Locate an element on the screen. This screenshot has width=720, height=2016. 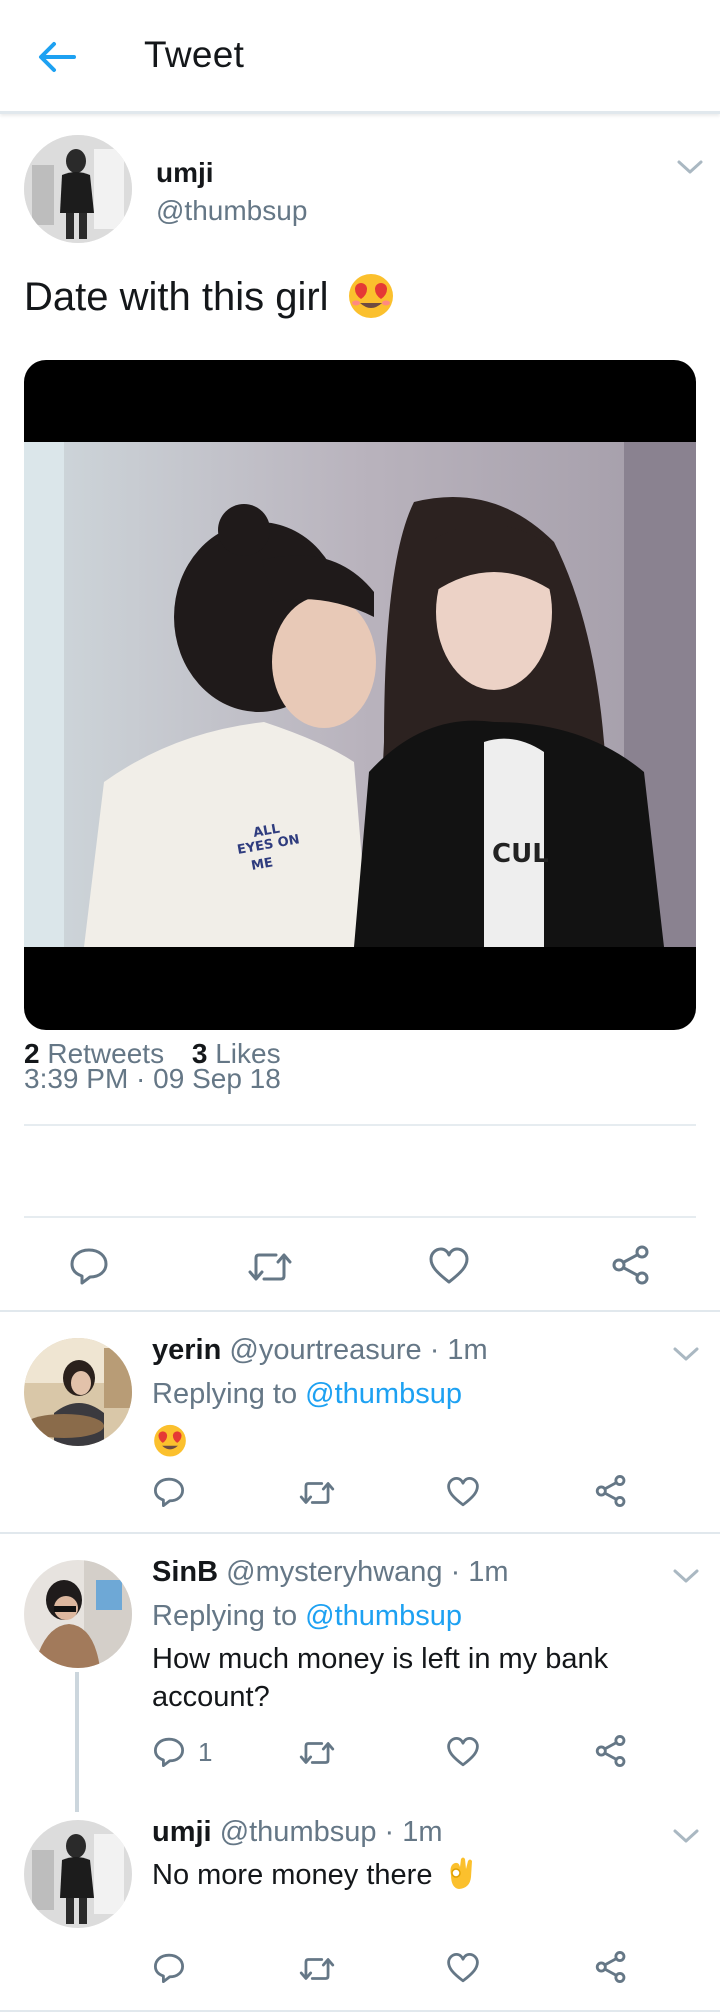
reply-header: SinB @mysteryhwang · 1m is located at coordinates (330, 1572).